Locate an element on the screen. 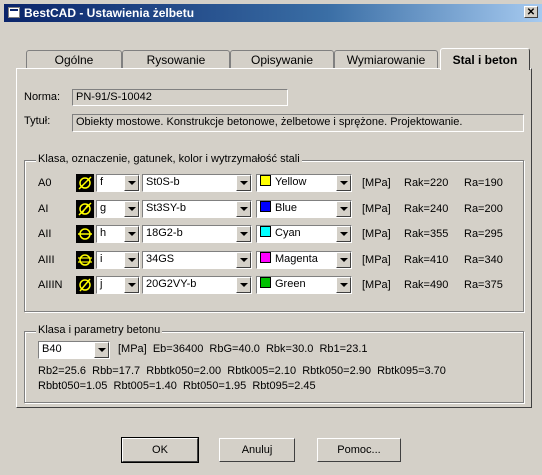  tab-rysowanie: Rysowanie is located at coordinates (176, 59).